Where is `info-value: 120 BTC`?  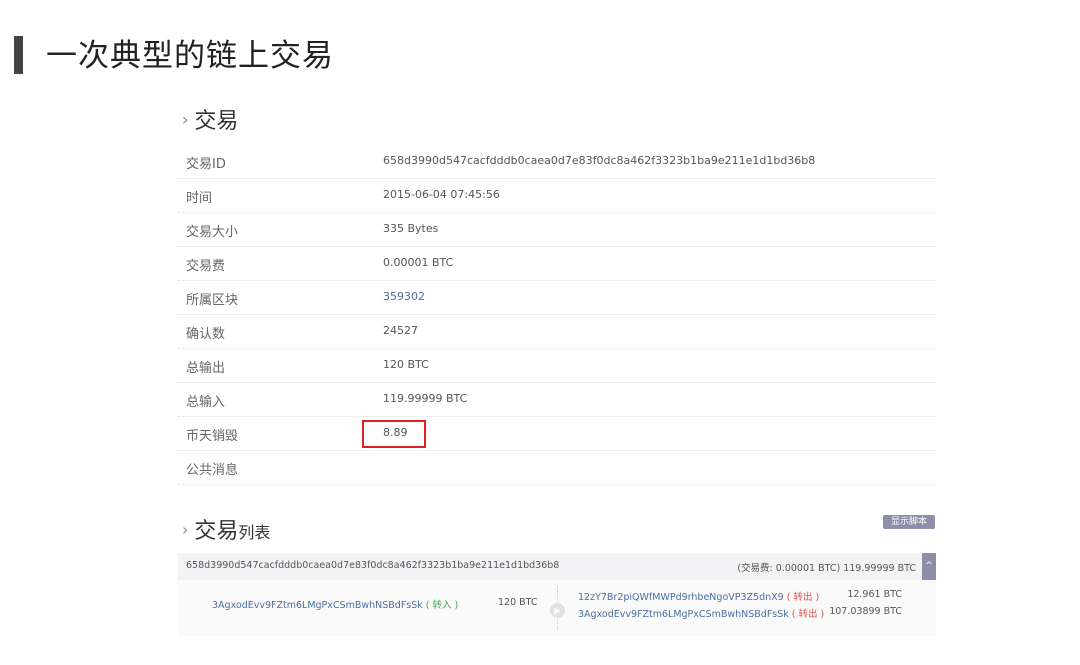 info-value: 120 BTC is located at coordinates (406, 364).